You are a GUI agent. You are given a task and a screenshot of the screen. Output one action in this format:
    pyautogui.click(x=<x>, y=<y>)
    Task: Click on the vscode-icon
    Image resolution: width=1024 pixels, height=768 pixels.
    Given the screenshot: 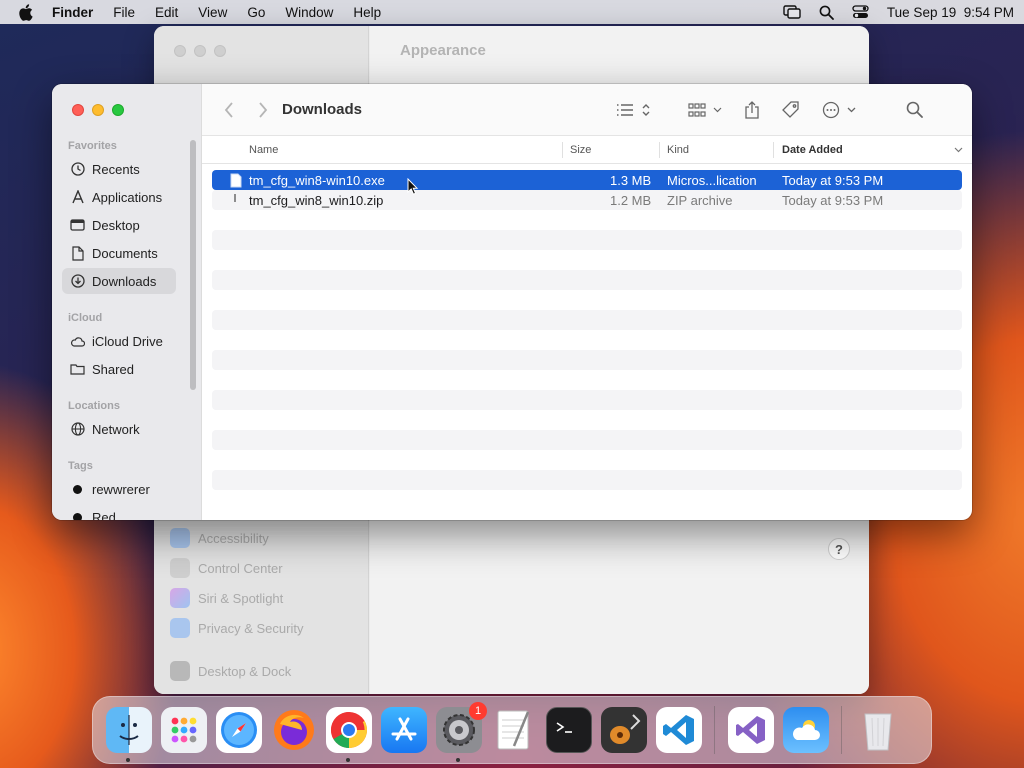 What is the action you would take?
    pyautogui.click(x=678, y=730)
    